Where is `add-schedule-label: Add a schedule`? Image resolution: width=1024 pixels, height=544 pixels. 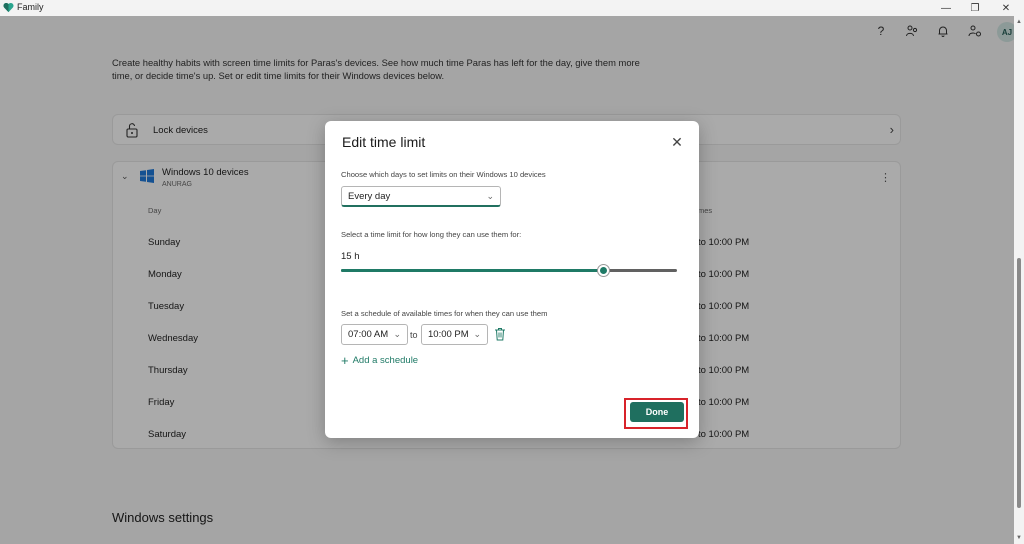 add-schedule-label: Add a schedule is located at coordinates (385, 360).